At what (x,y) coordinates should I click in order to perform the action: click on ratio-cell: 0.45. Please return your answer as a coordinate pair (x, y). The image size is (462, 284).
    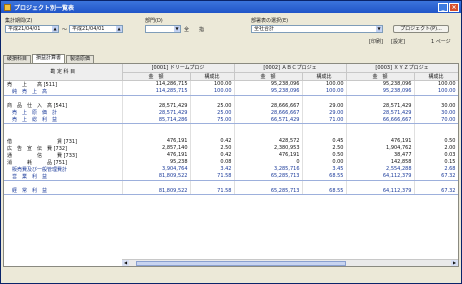
    Looking at the image, I should click on (324, 141).